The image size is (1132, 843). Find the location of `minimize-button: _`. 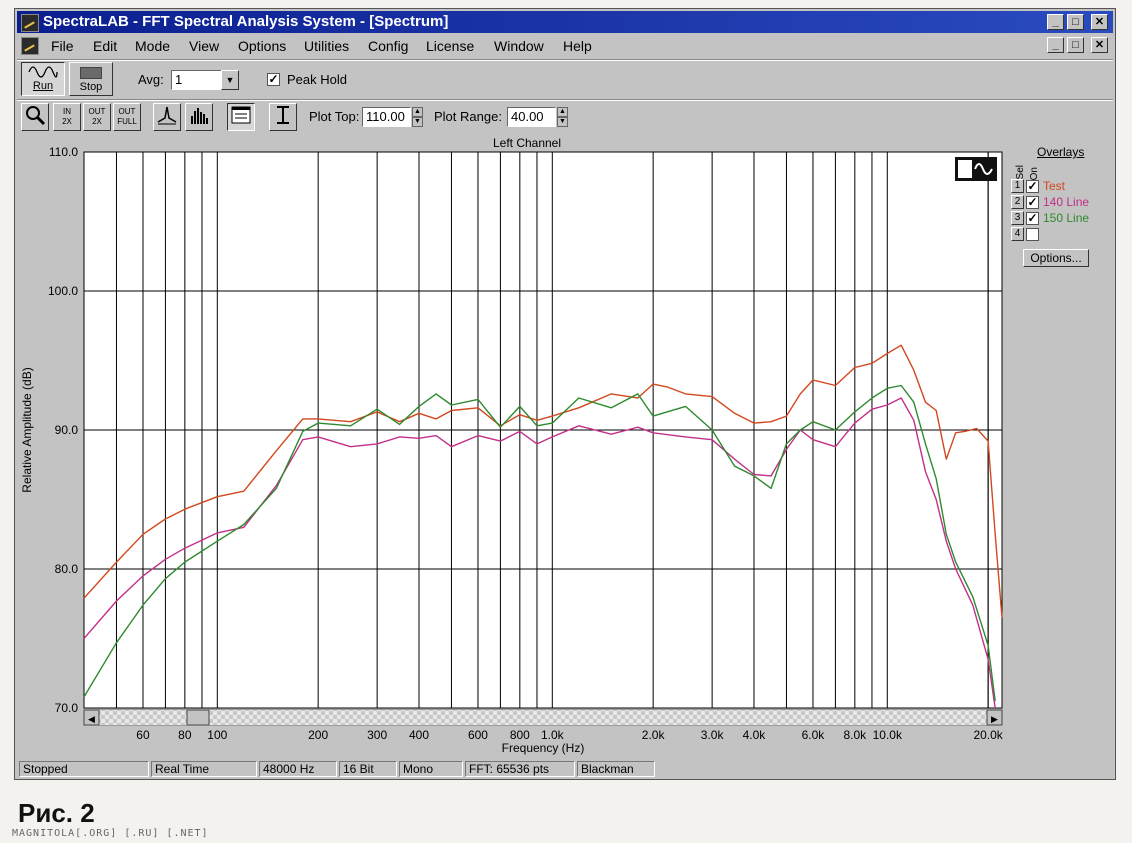

minimize-button: _ is located at coordinates (1055, 22).